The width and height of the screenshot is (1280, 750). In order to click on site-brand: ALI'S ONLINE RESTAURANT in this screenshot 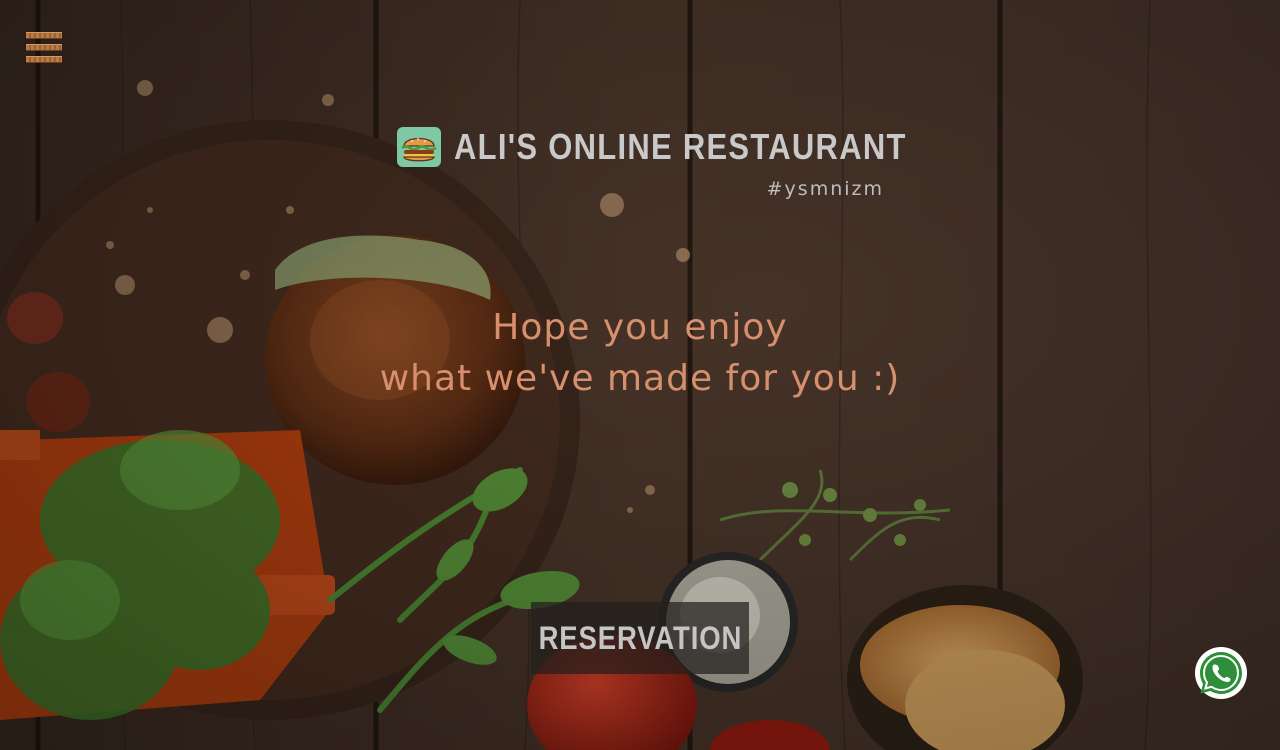, I will do `click(688, 147)`.